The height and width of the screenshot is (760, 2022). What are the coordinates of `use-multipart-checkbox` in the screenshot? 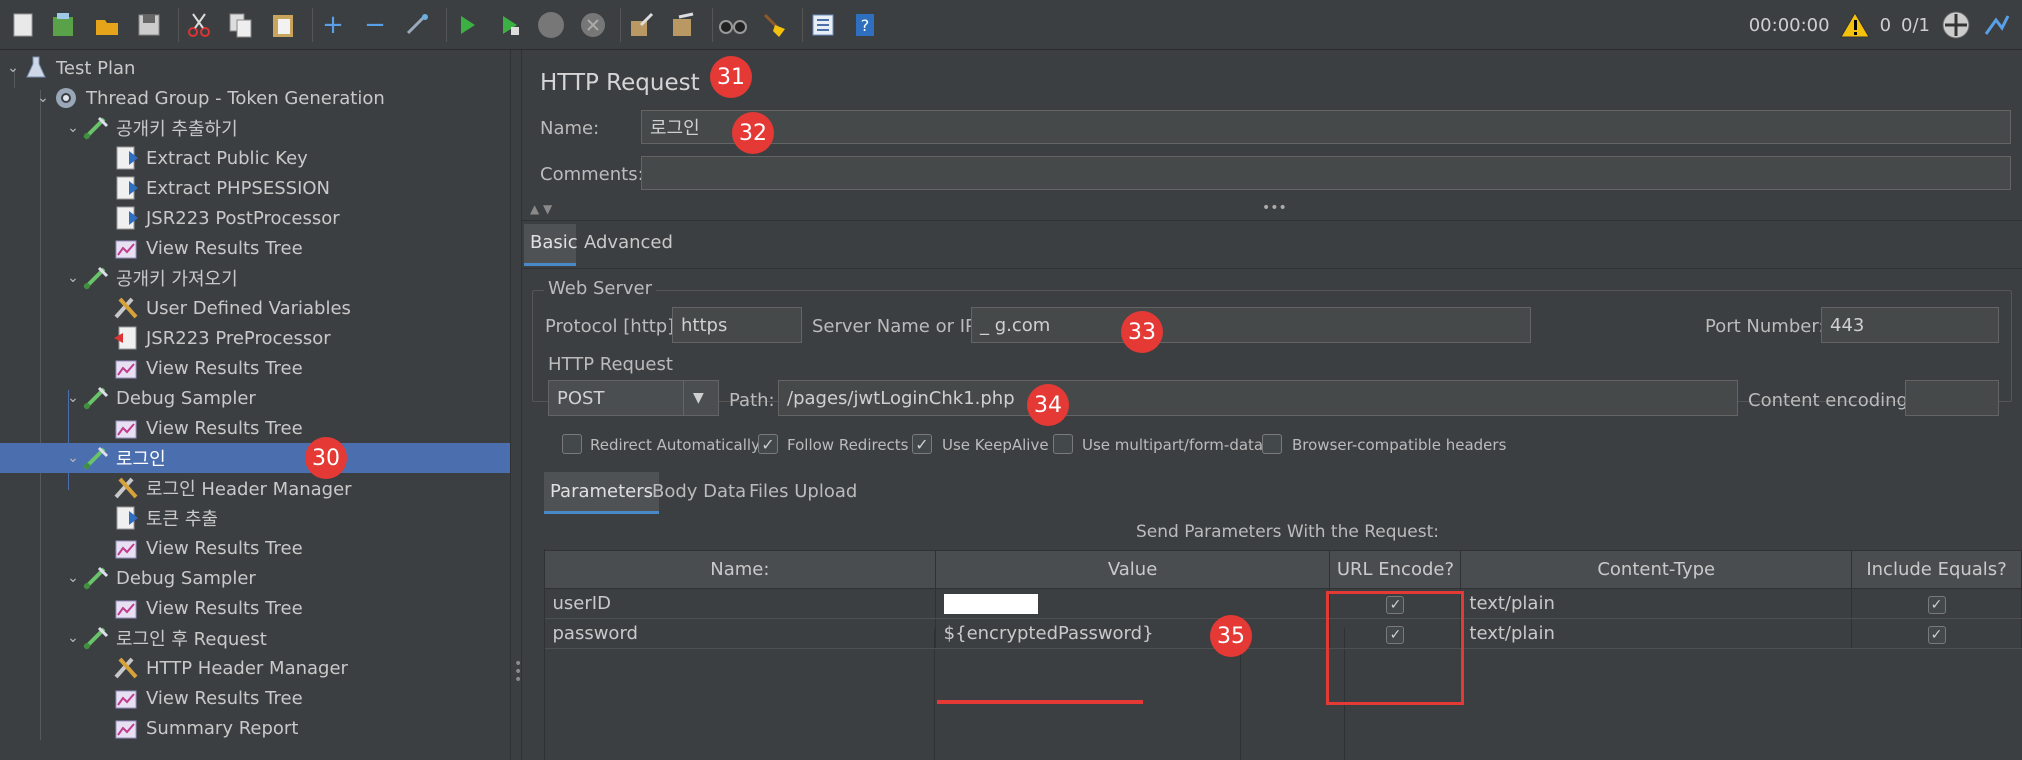 It's located at (1063, 444).